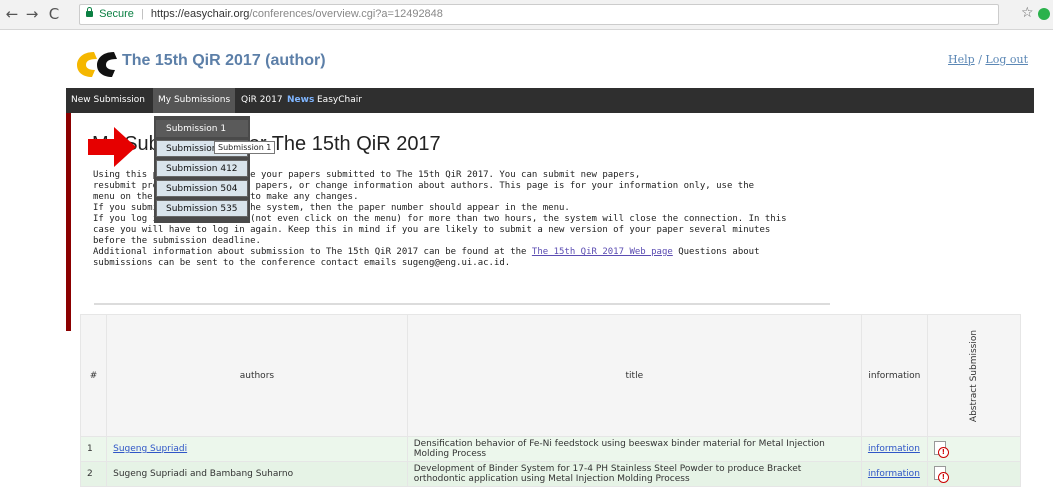  I want to click on top-links: Help / Log out, so click(988, 59).